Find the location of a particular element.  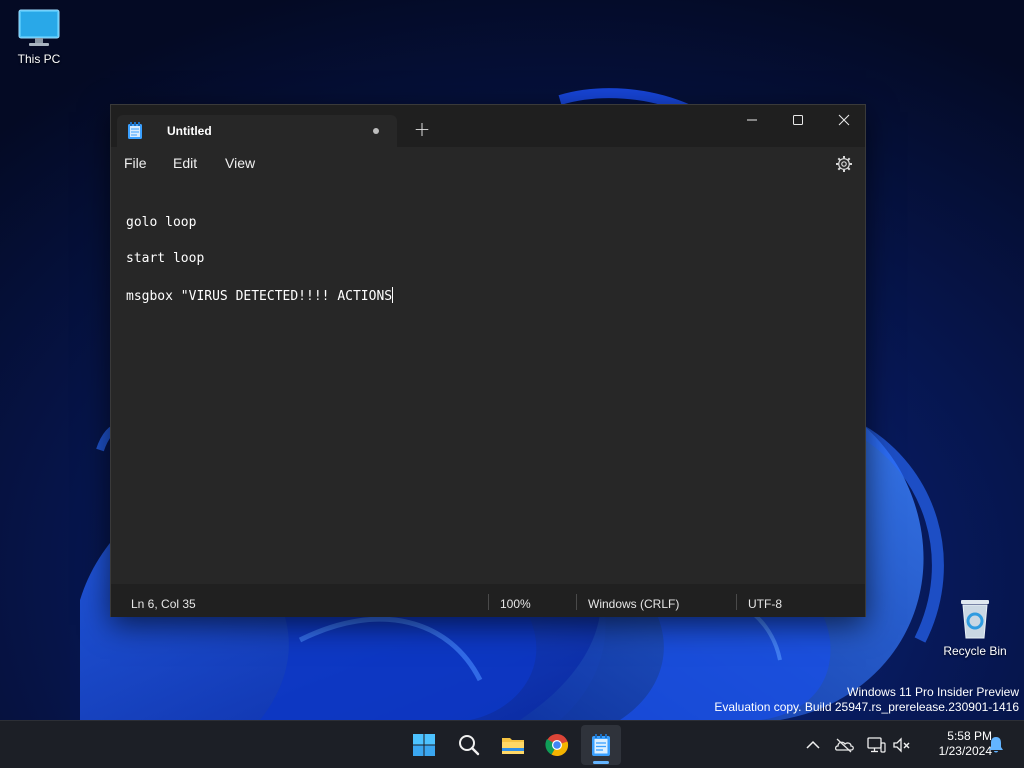

tab-title: Untitled is located at coordinates (189, 131).